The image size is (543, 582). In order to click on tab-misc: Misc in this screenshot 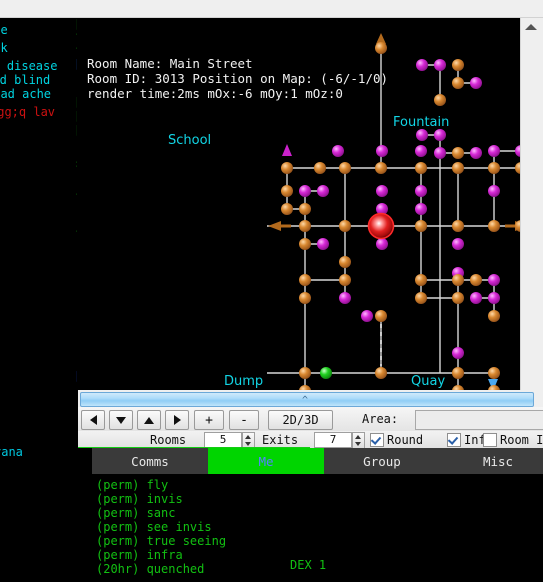, I will do `click(491, 461)`.